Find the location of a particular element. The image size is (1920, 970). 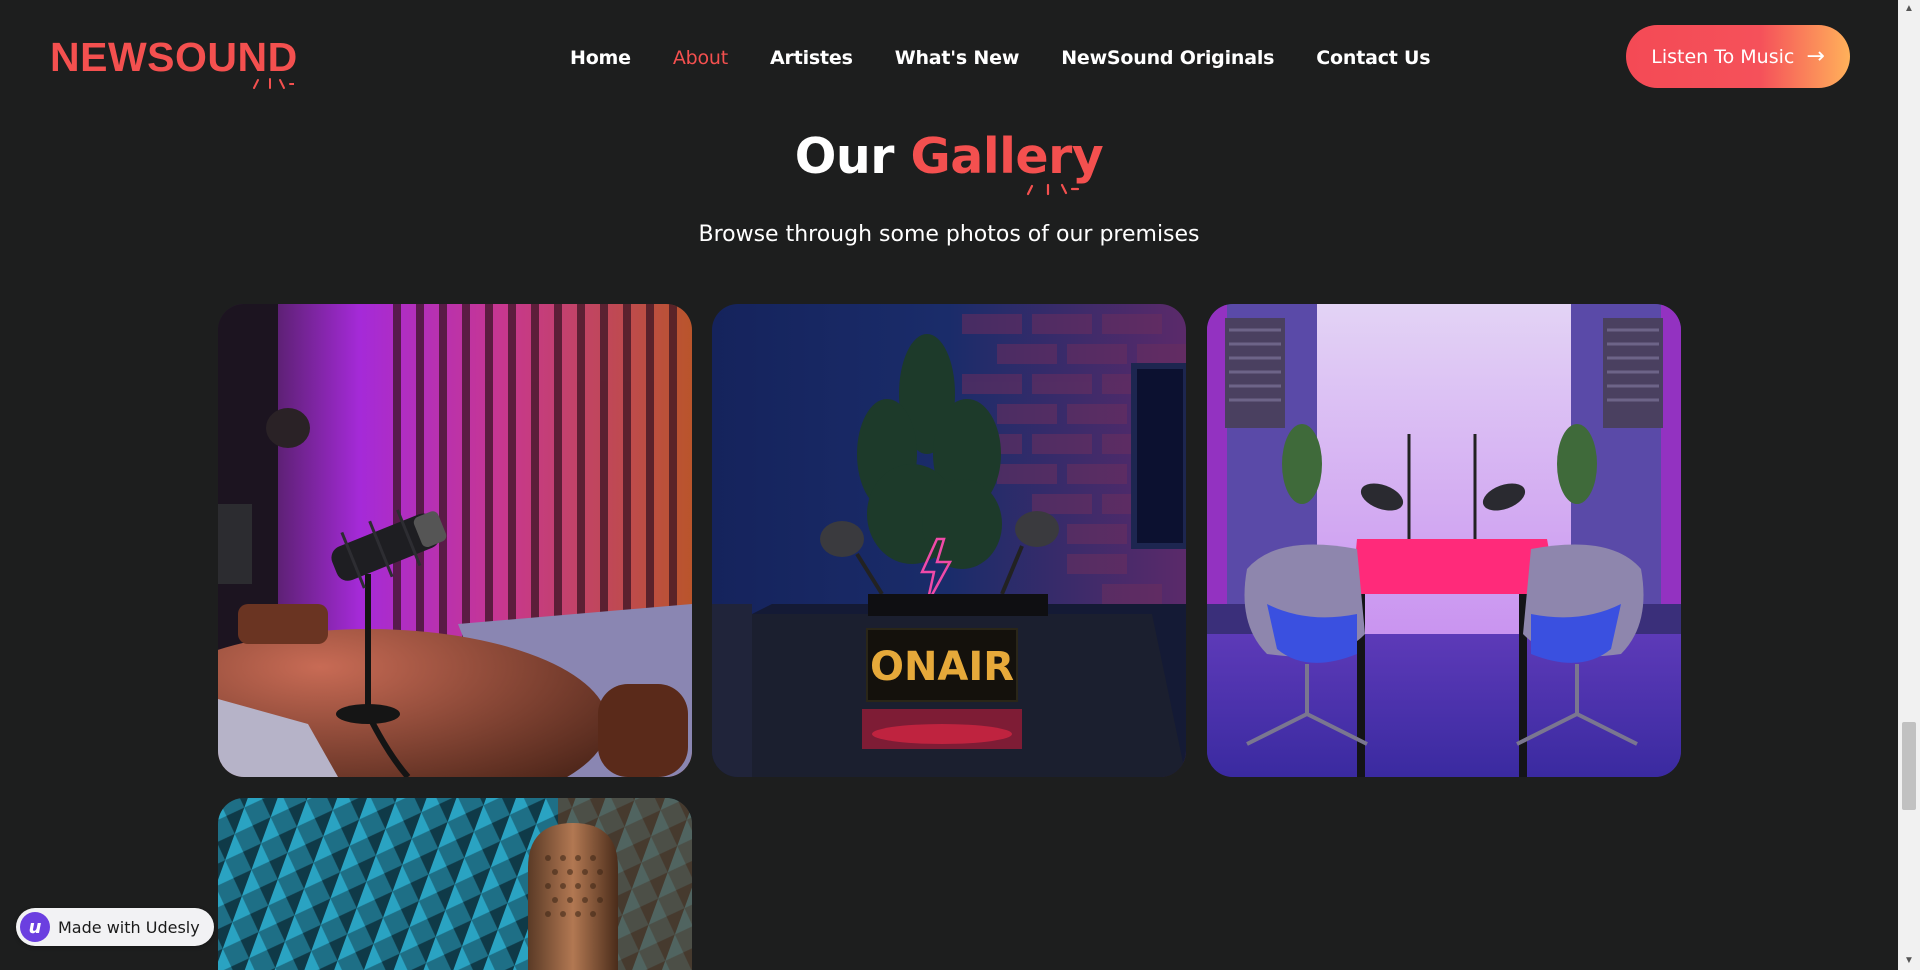

microphone-closeup-photo is located at coordinates (455, 884).